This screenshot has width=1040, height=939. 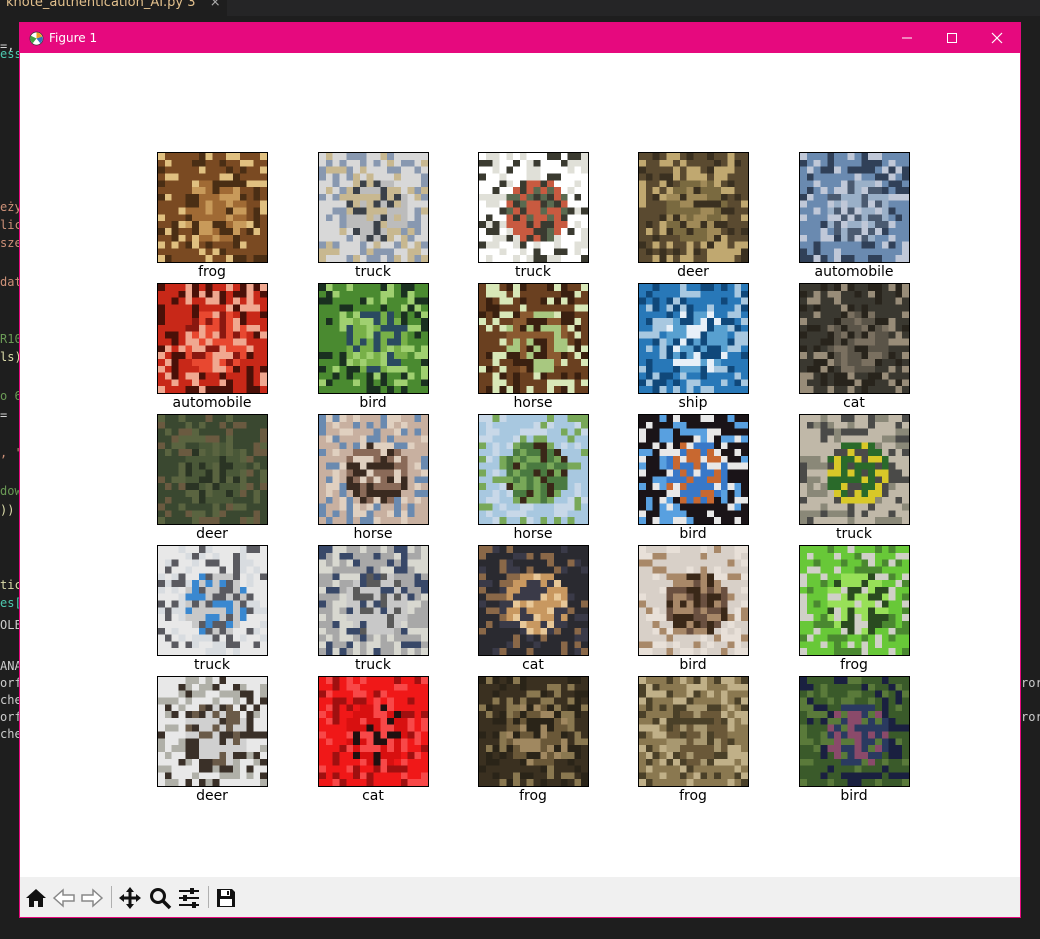 What do you see at coordinates (10, 683) in the screenshot?
I see `editor-code-line: orf` at bounding box center [10, 683].